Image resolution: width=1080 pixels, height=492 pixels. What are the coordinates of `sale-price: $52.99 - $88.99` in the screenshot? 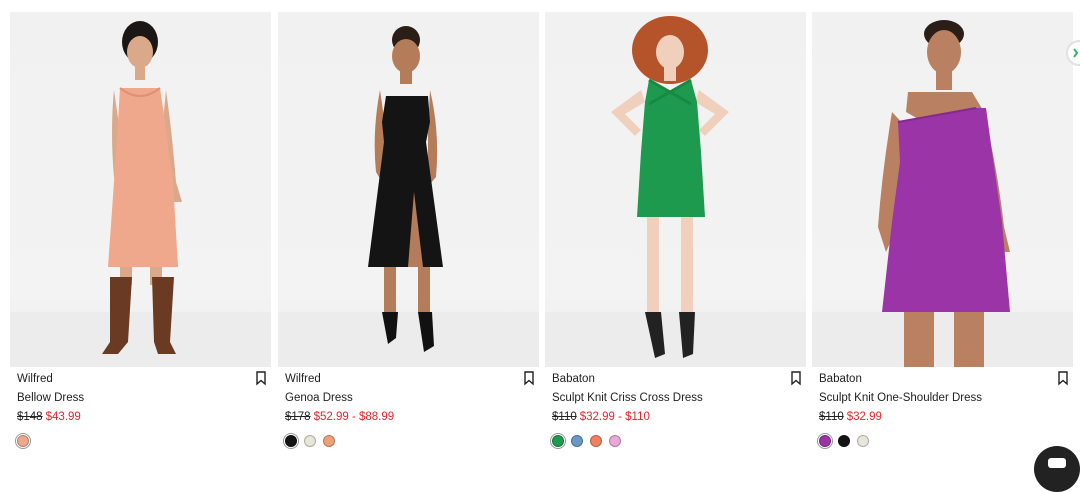 It's located at (354, 417).